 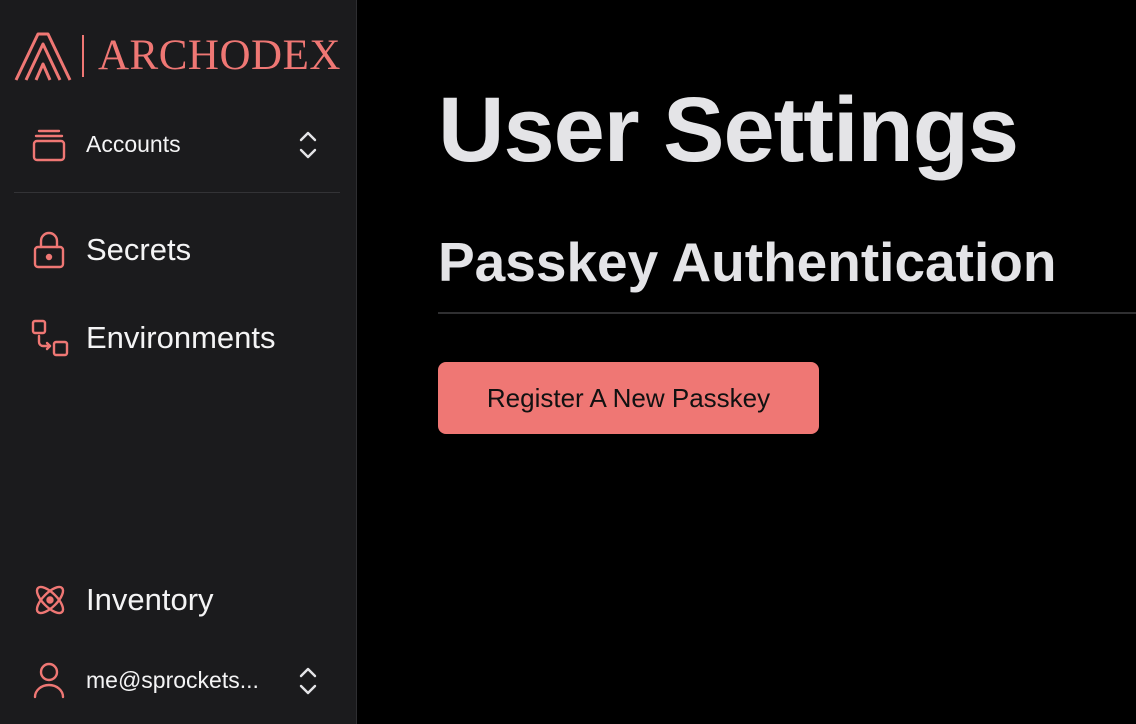 I want to click on sidebar-item-secrets: Secrets, so click(x=110, y=250).